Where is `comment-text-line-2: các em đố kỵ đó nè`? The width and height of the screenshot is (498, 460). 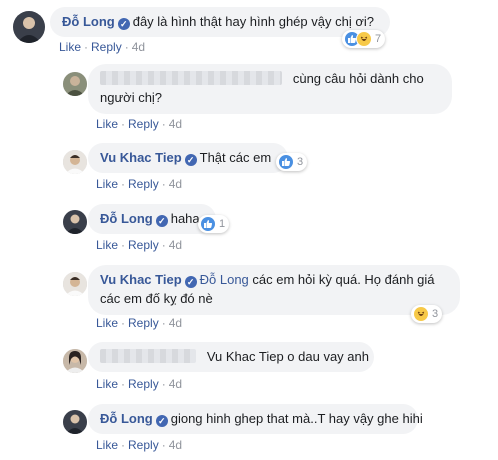
comment-text-line-2: các em đố kỵ đó nè is located at coordinates (156, 298).